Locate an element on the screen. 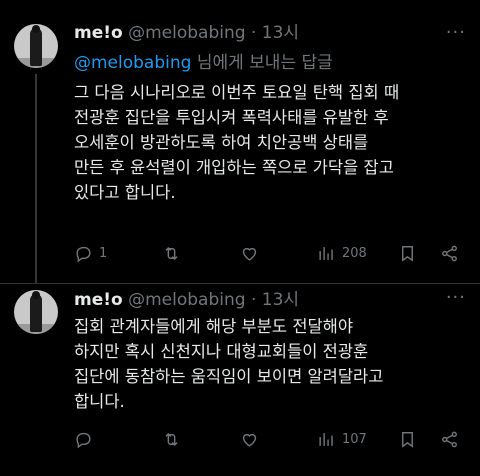 The height and width of the screenshot is (476, 480). action-bar: 107 is located at coordinates (272, 442).